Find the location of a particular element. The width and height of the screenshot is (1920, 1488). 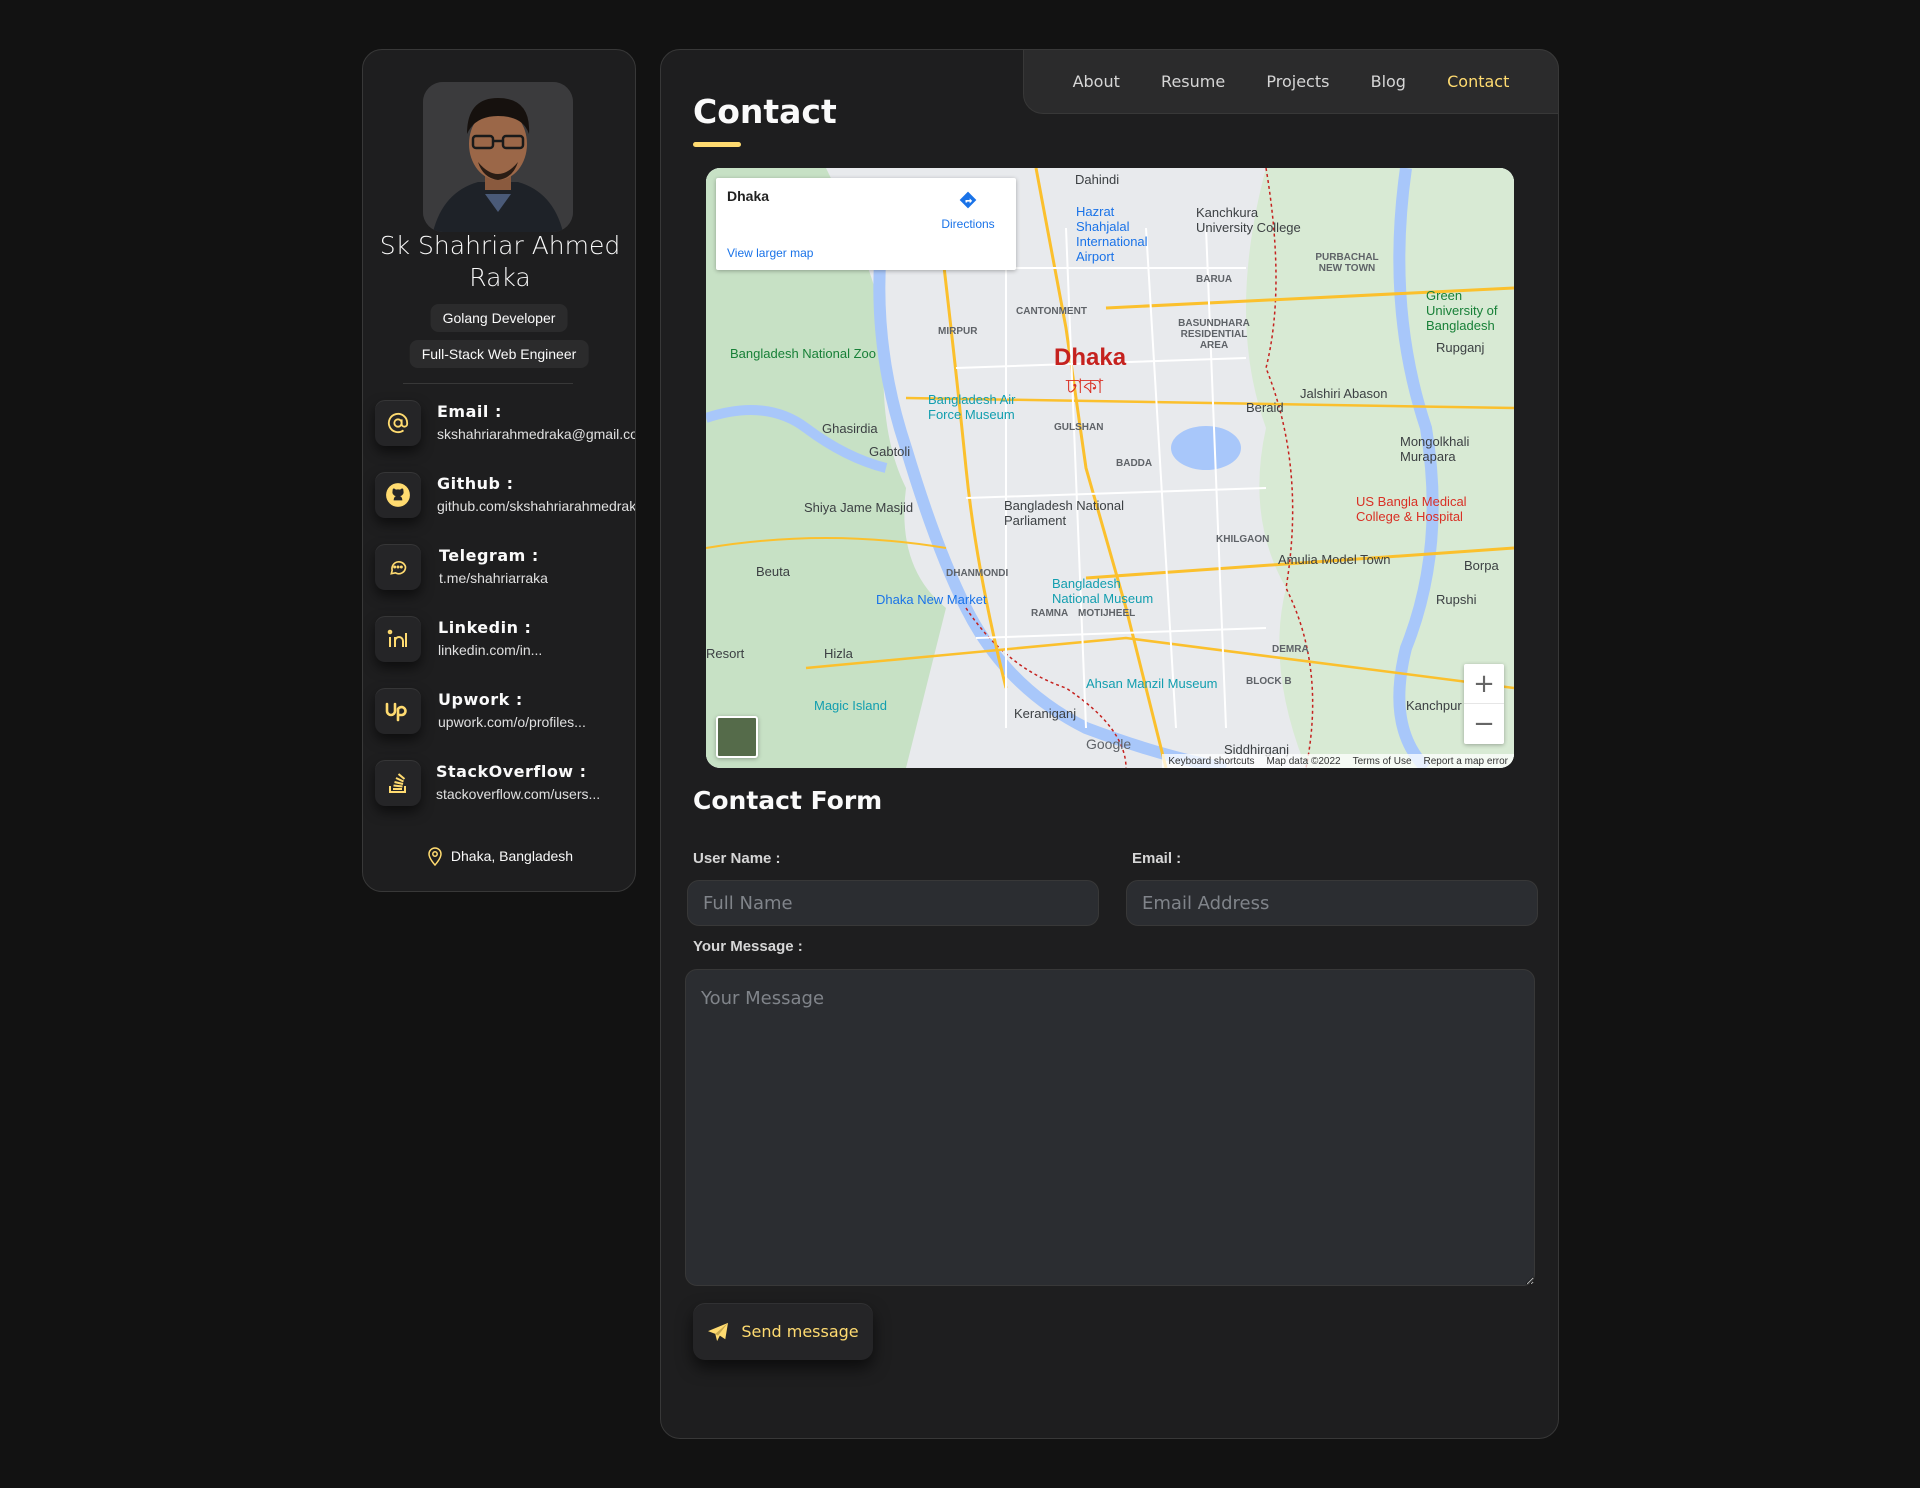

send-message-button: Send message is located at coordinates (783, 1331).